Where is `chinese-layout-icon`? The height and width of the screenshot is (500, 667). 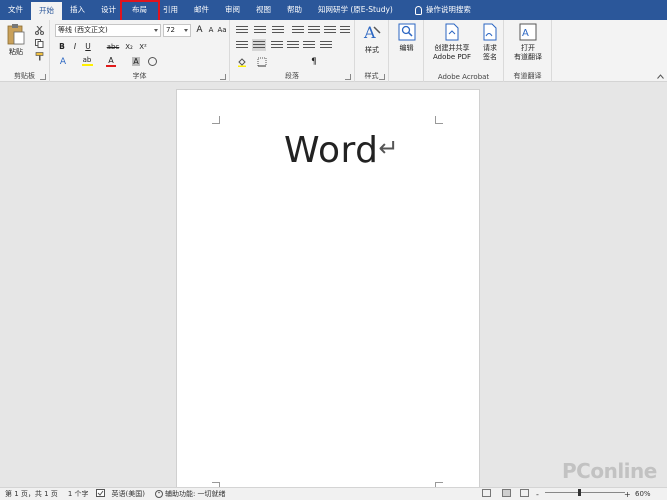
chinese-layout-icon is located at coordinates (330, 30).